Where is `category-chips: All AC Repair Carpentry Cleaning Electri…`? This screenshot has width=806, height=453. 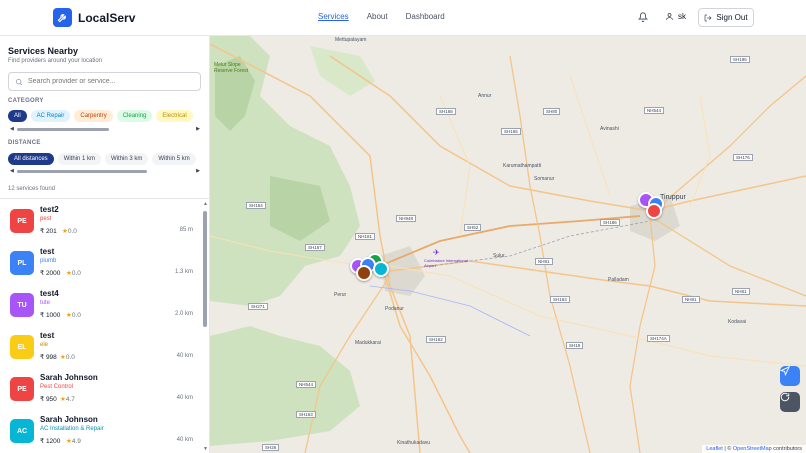
category-chips: All AC Repair Carpentry Cleaning Electri… is located at coordinates (104, 116).